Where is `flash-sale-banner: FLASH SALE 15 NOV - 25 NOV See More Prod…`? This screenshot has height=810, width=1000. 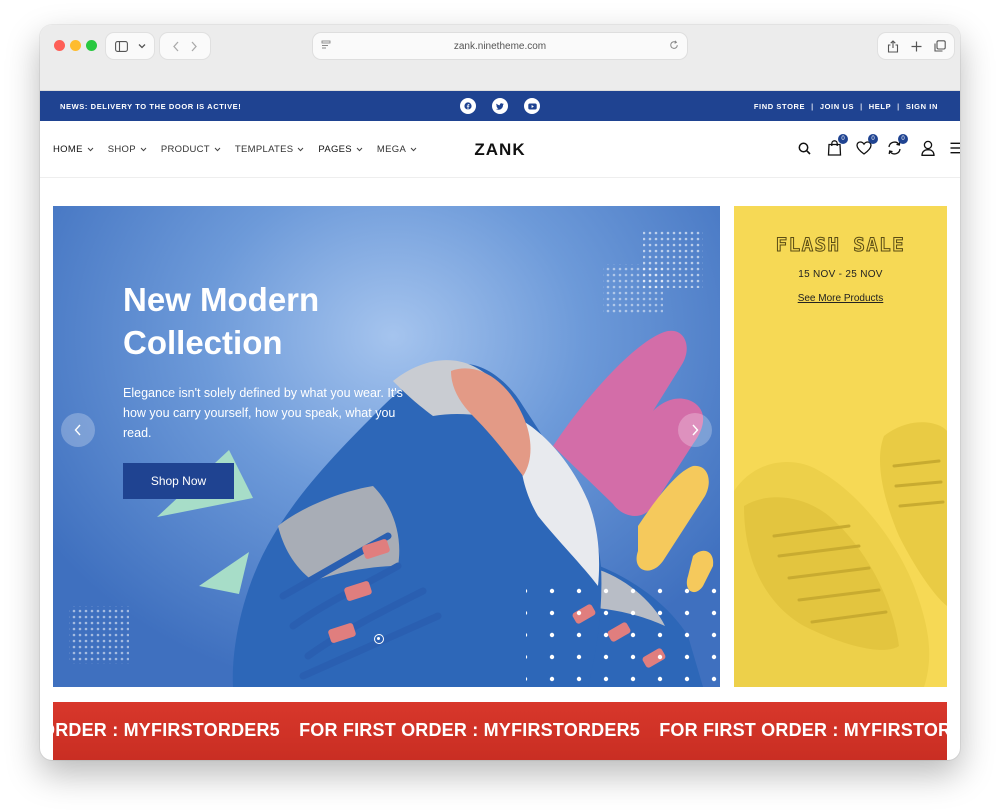
flash-sale-banner: FLASH SALE 15 NOV - 25 NOV See More Prod… is located at coordinates (840, 446).